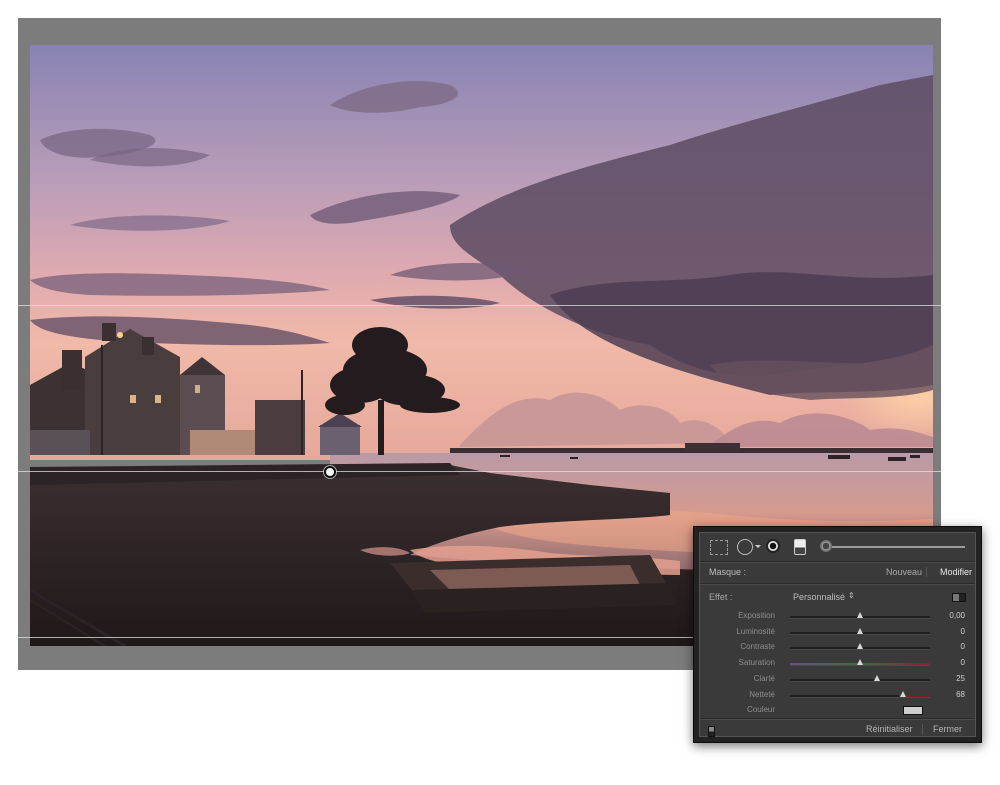 The height and width of the screenshot is (785, 1000). What do you see at coordinates (757, 646) in the screenshot?
I see `slider-label: Contraste` at bounding box center [757, 646].